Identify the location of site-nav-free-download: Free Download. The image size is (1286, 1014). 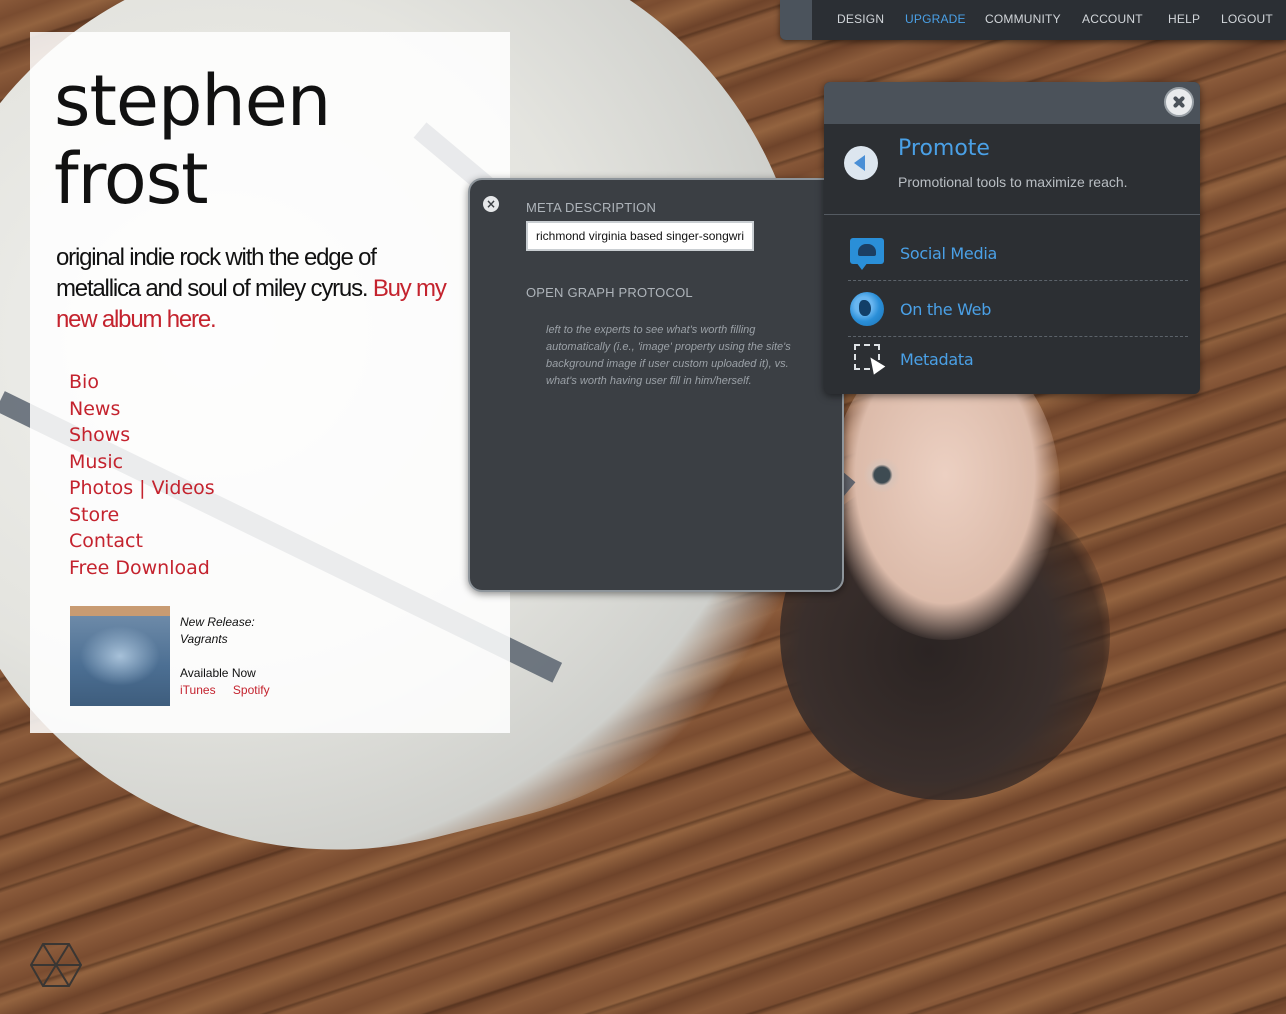
(142, 568).